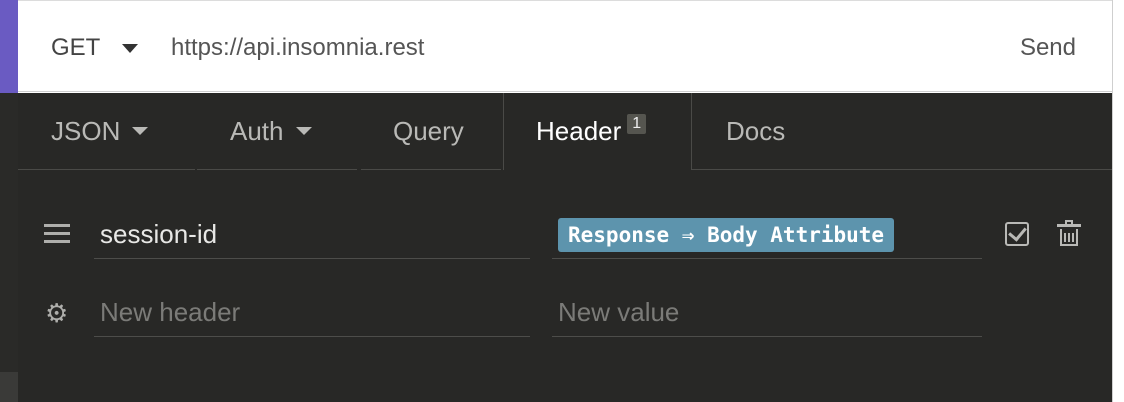 The width and height of the screenshot is (1124, 402). What do you see at coordinates (1048, 48) in the screenshot?
I see `send-button: Send` at bounding box center [1048, 48].